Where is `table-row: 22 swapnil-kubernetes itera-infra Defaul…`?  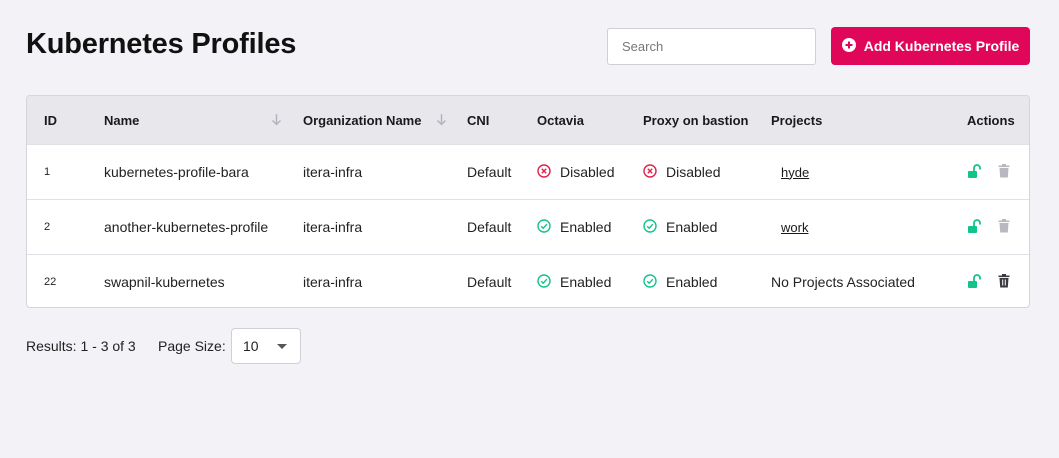 table-row: 22 swapnil-kubernetes itera-infra Defaul… is located at coordinates (528, 280).